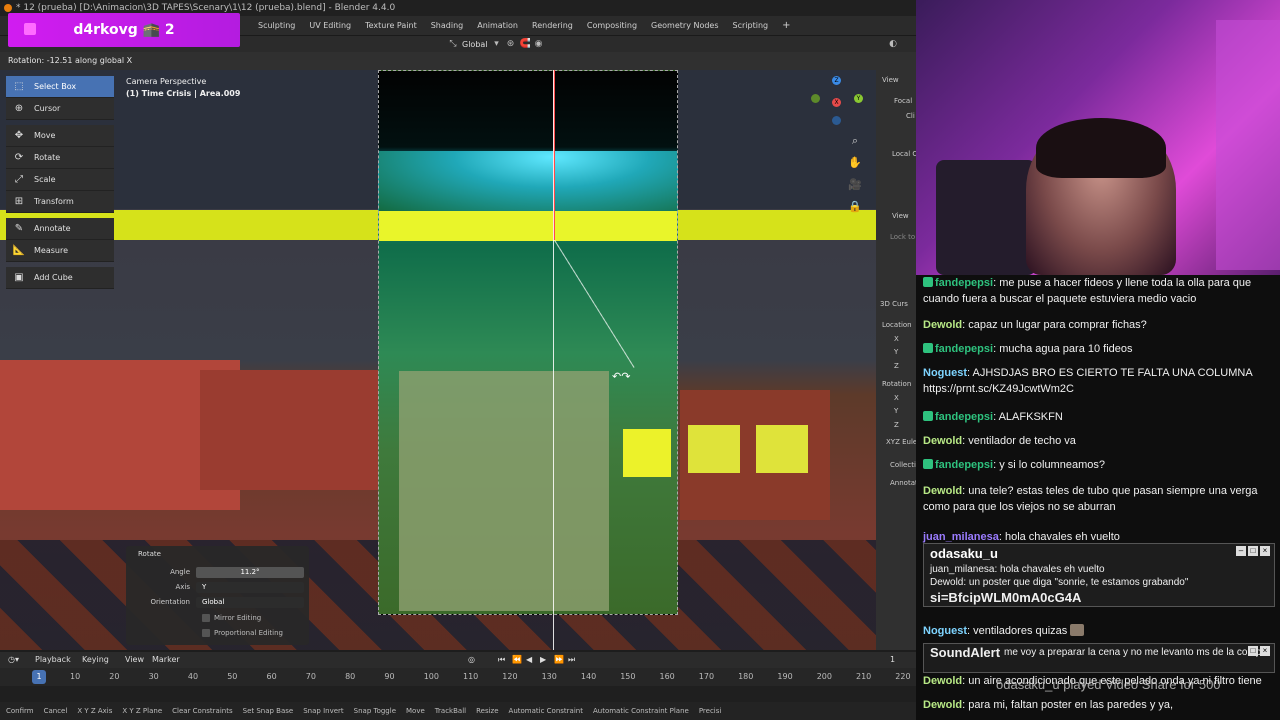  Describe the element at coordinates (965, 652) in the screenshot. I see `popup2-title: SoundAlert` at that location.